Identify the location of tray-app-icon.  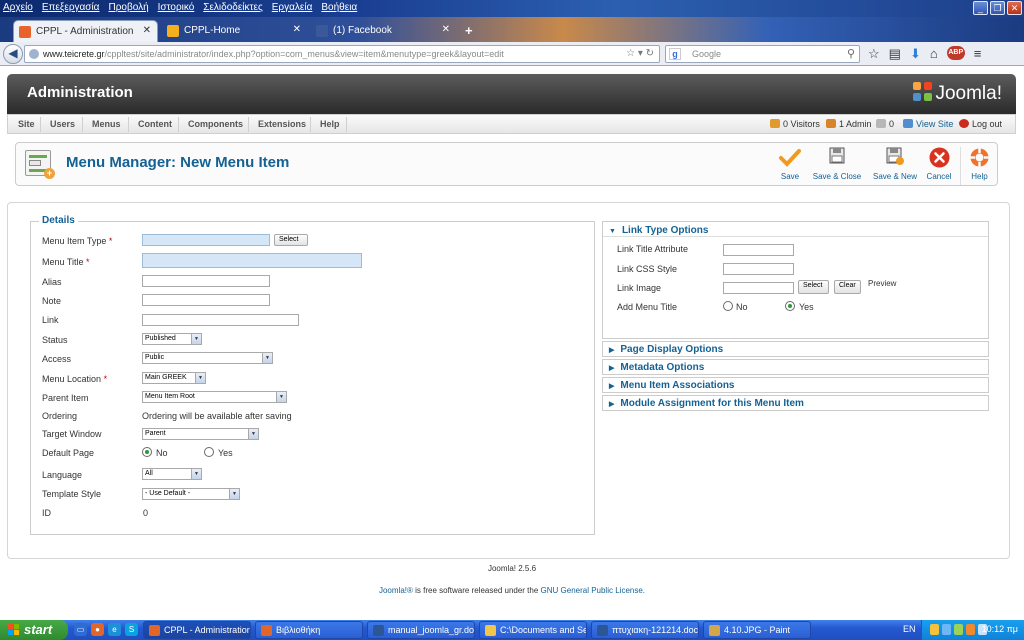
(958, 629).